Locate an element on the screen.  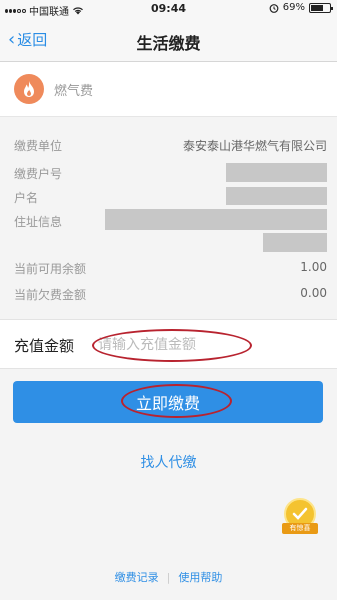
biller-header: 燃气费 is located at coordinates (168, 89).